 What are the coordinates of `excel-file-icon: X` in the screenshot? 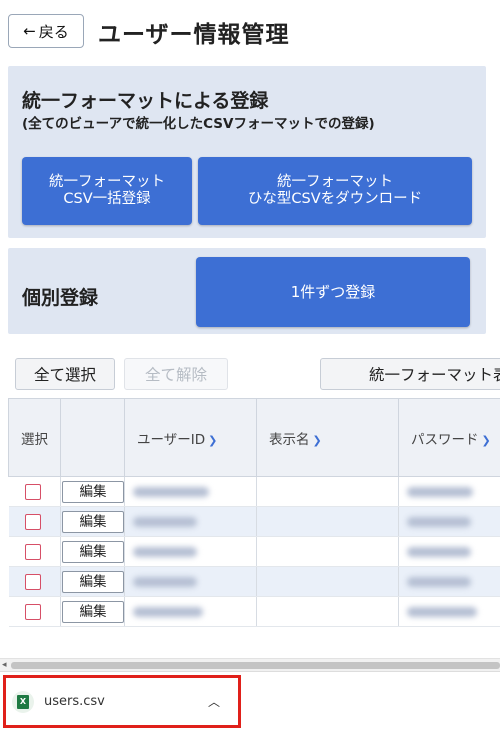 It's located at (23, 701).